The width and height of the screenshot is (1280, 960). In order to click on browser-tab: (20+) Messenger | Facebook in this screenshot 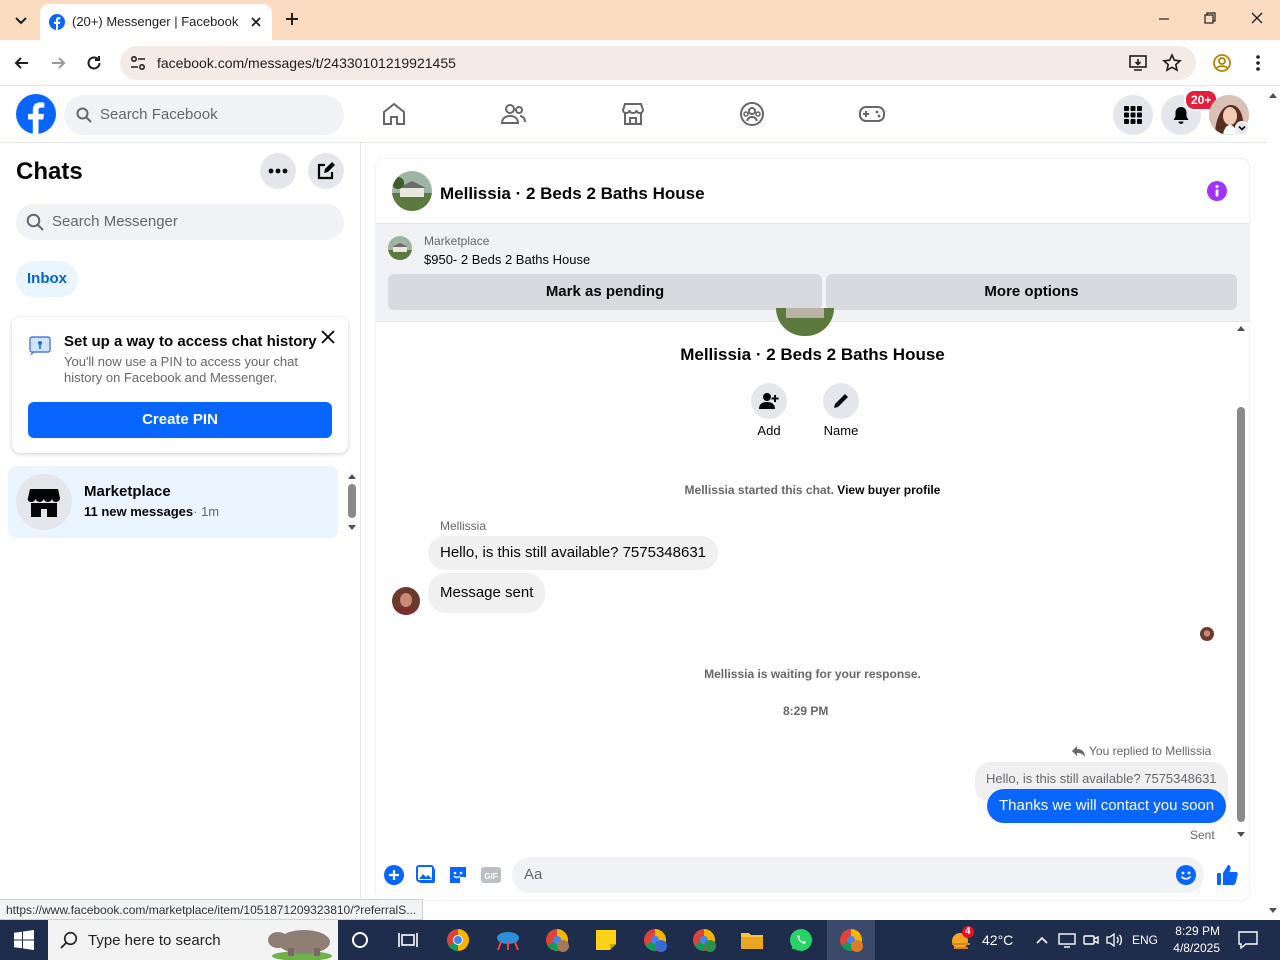, I will do `click(156, 22)`.